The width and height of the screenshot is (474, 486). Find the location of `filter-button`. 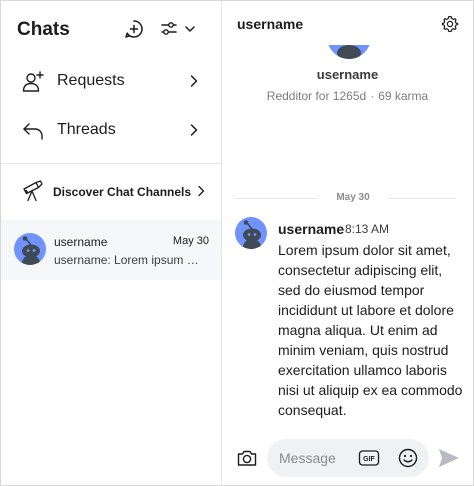

filter-button is located at coordinates (178, 29).